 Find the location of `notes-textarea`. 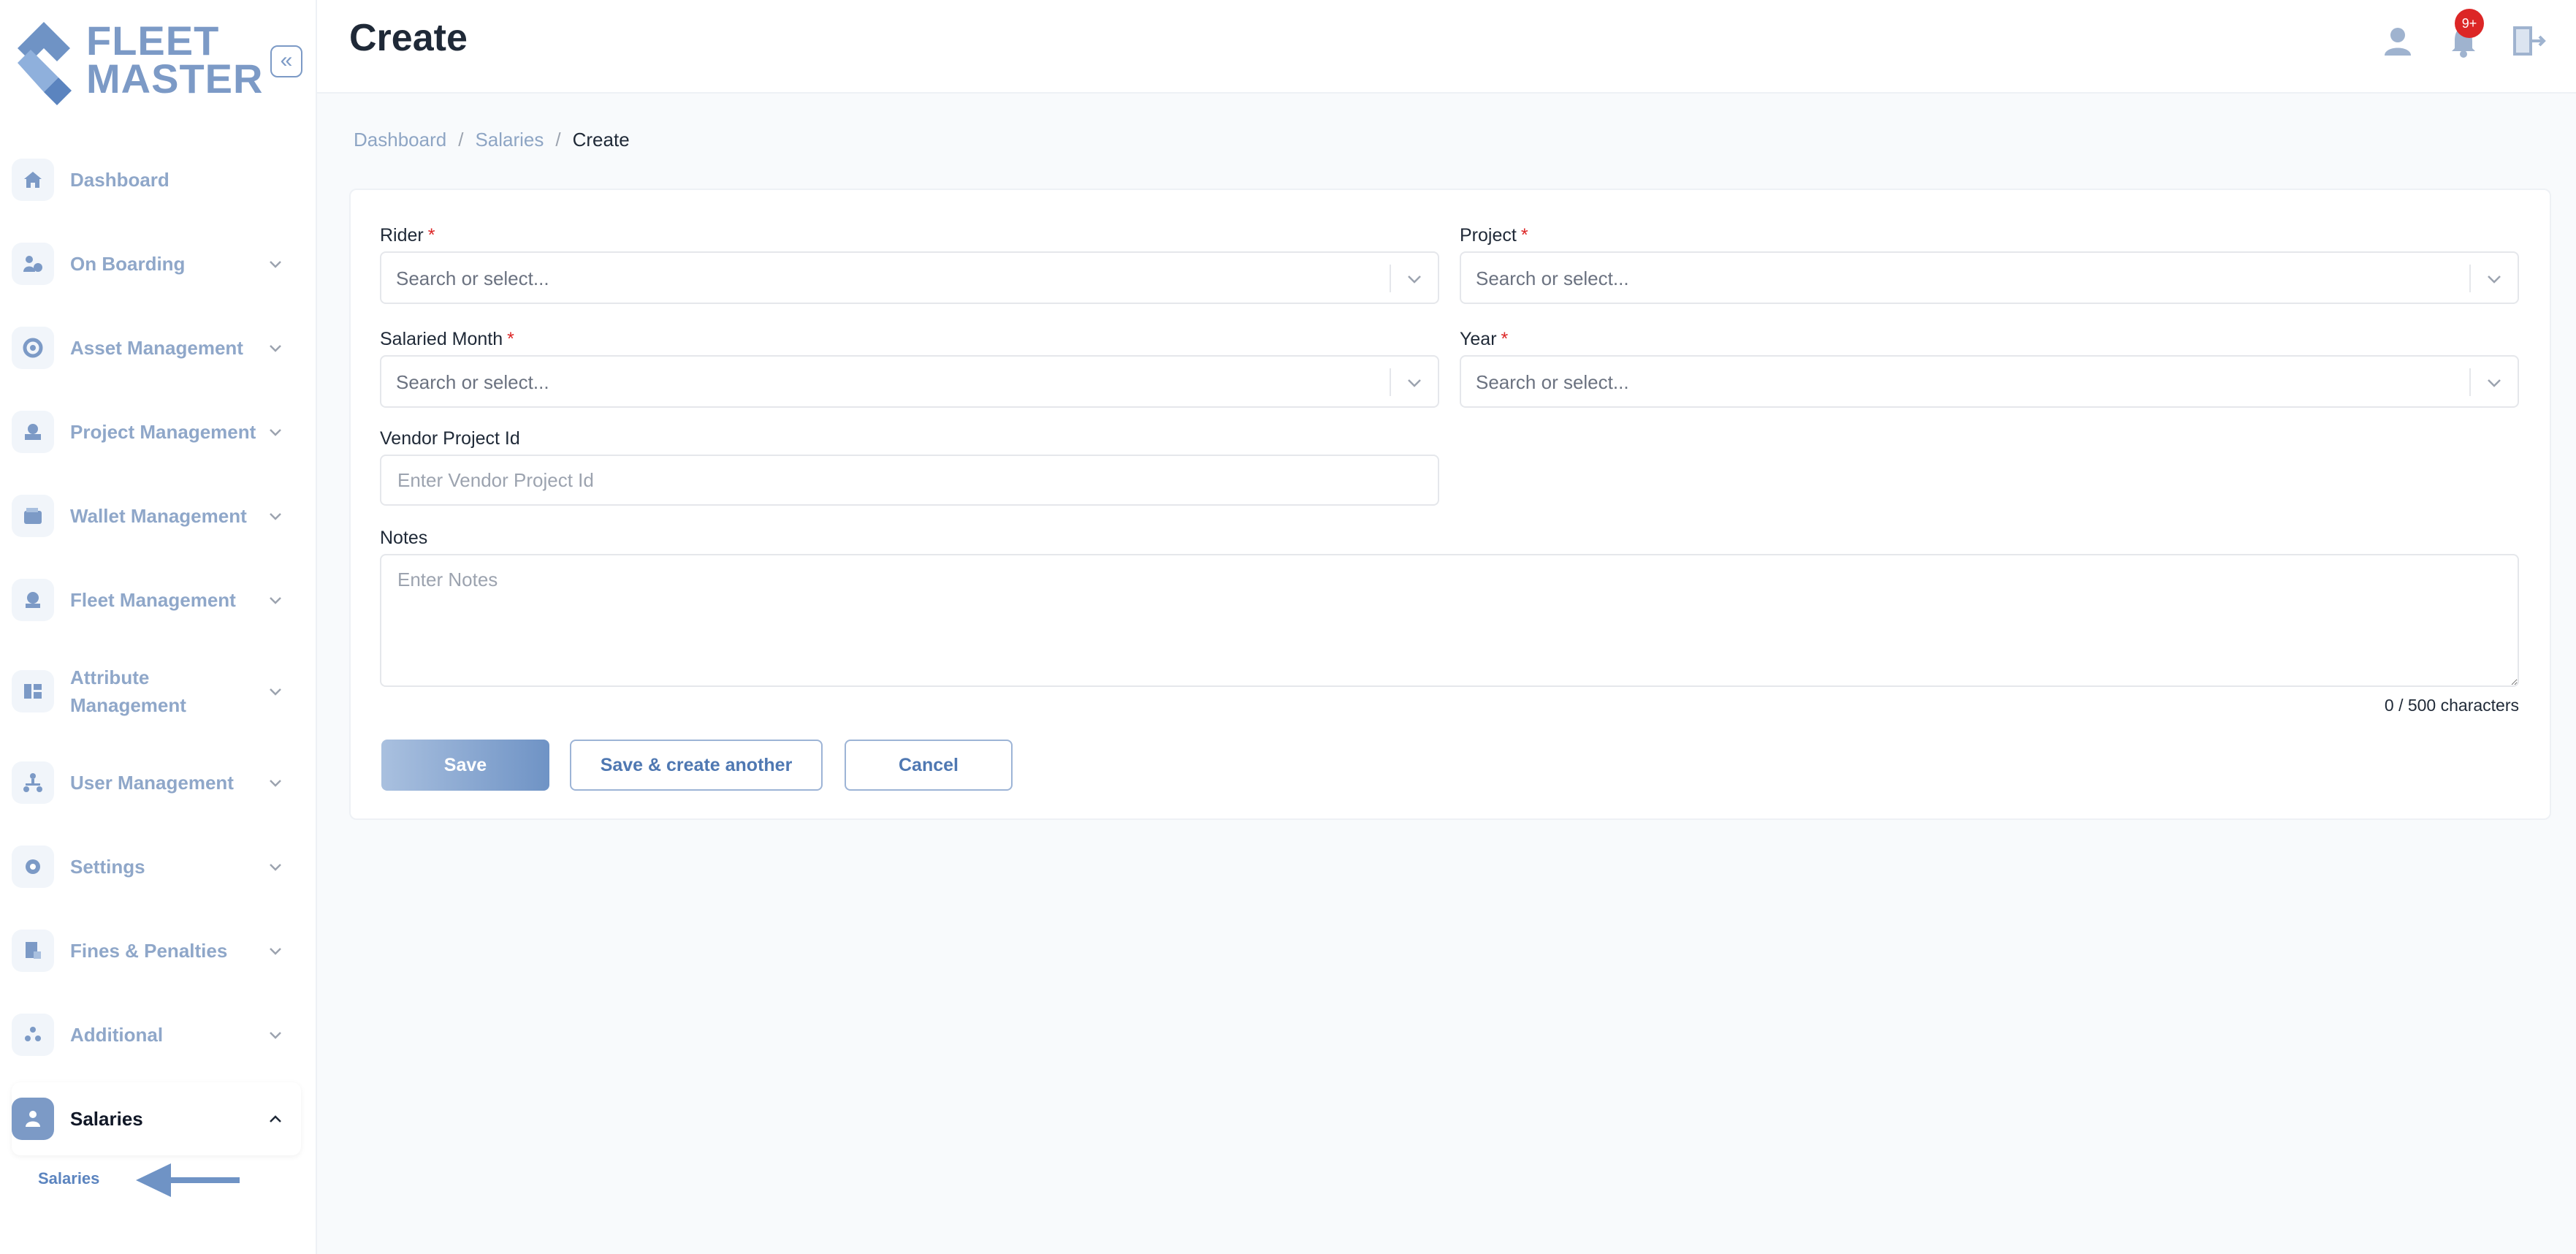

notes-textarea is located at coordinates (1449, 620).